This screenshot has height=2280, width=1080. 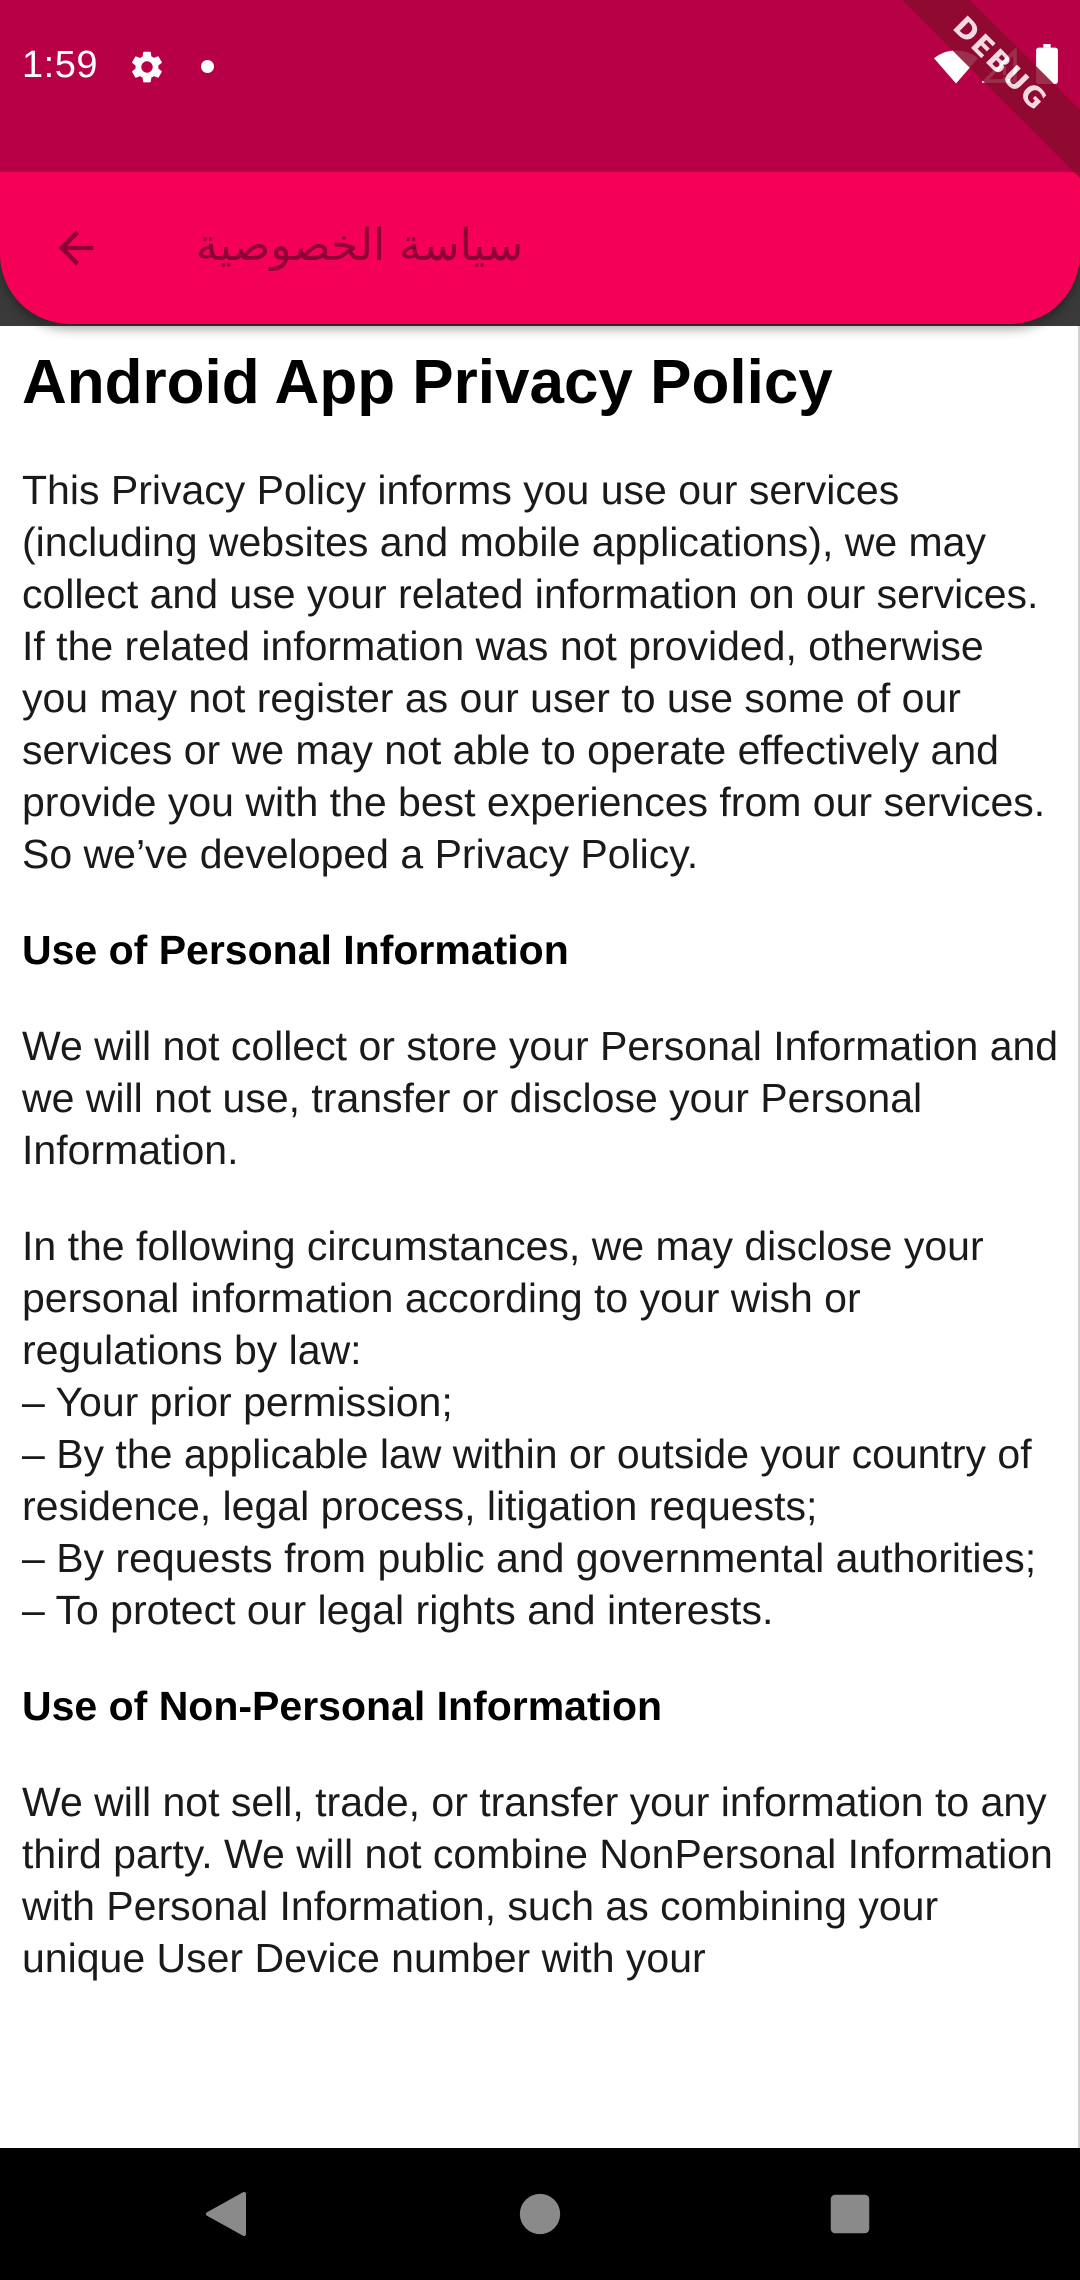 What do you see at coordinates (295, 950) in the screenshot?
I see `section-heading-personal-info: Use of Personal Information` at bounding box center [295, 950].